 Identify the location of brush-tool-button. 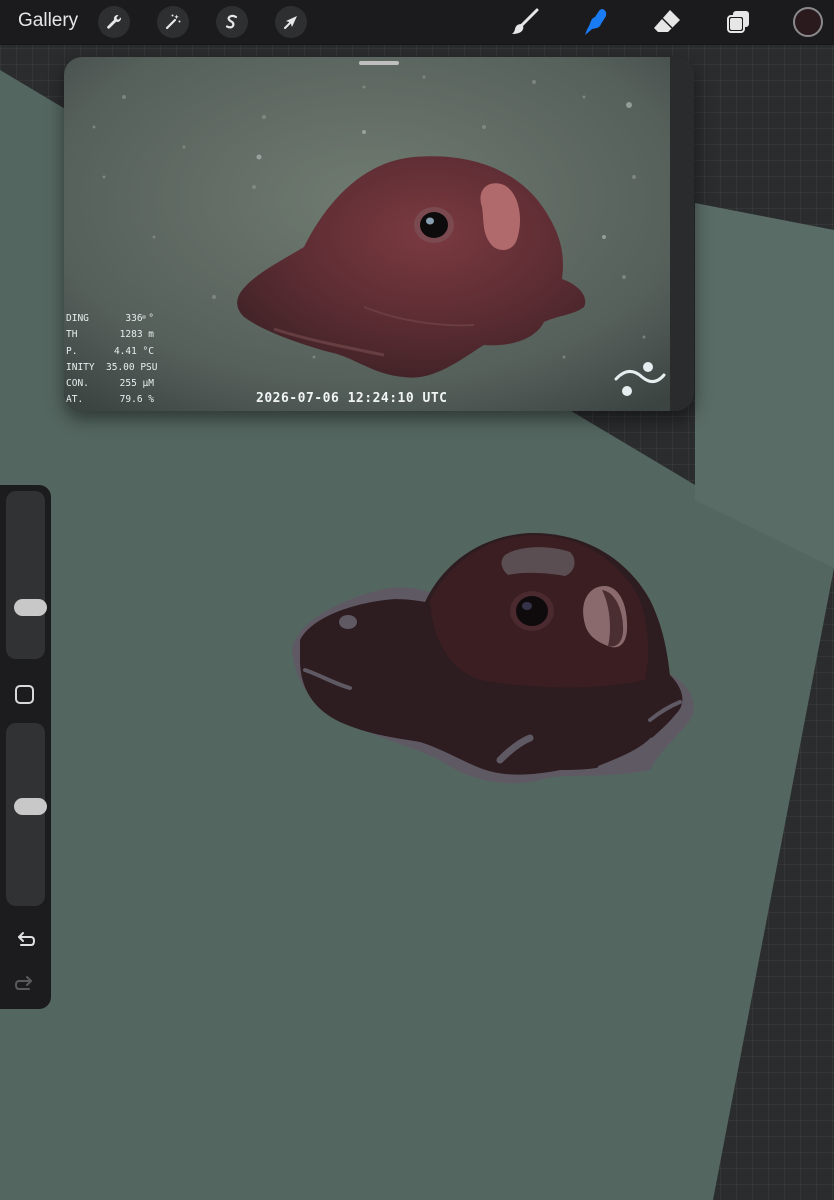
(525, 22).